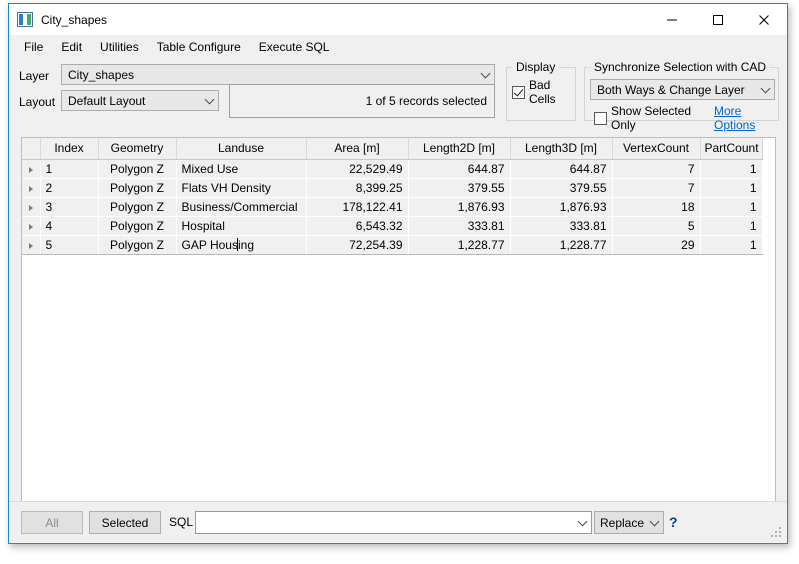 This screenshot has height=564, width=799. What do you see at coordinates (34, 76) in the screenshot?
I see `layer-label: Layer` at bounding box center [34, 76].